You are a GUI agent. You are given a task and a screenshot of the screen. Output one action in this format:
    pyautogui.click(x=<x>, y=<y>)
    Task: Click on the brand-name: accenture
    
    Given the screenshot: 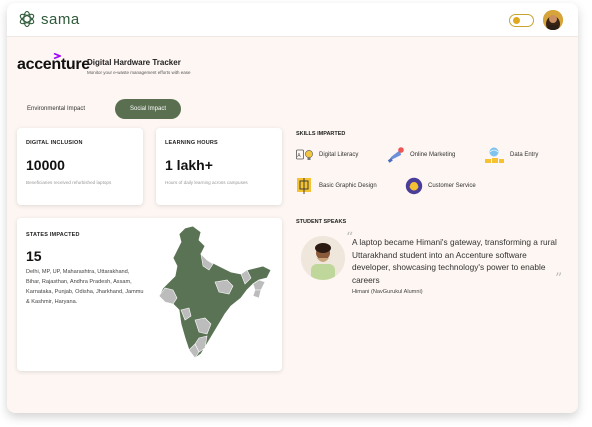 What is the action you would take?
    pyautogui.click(x=53, y=64)
    